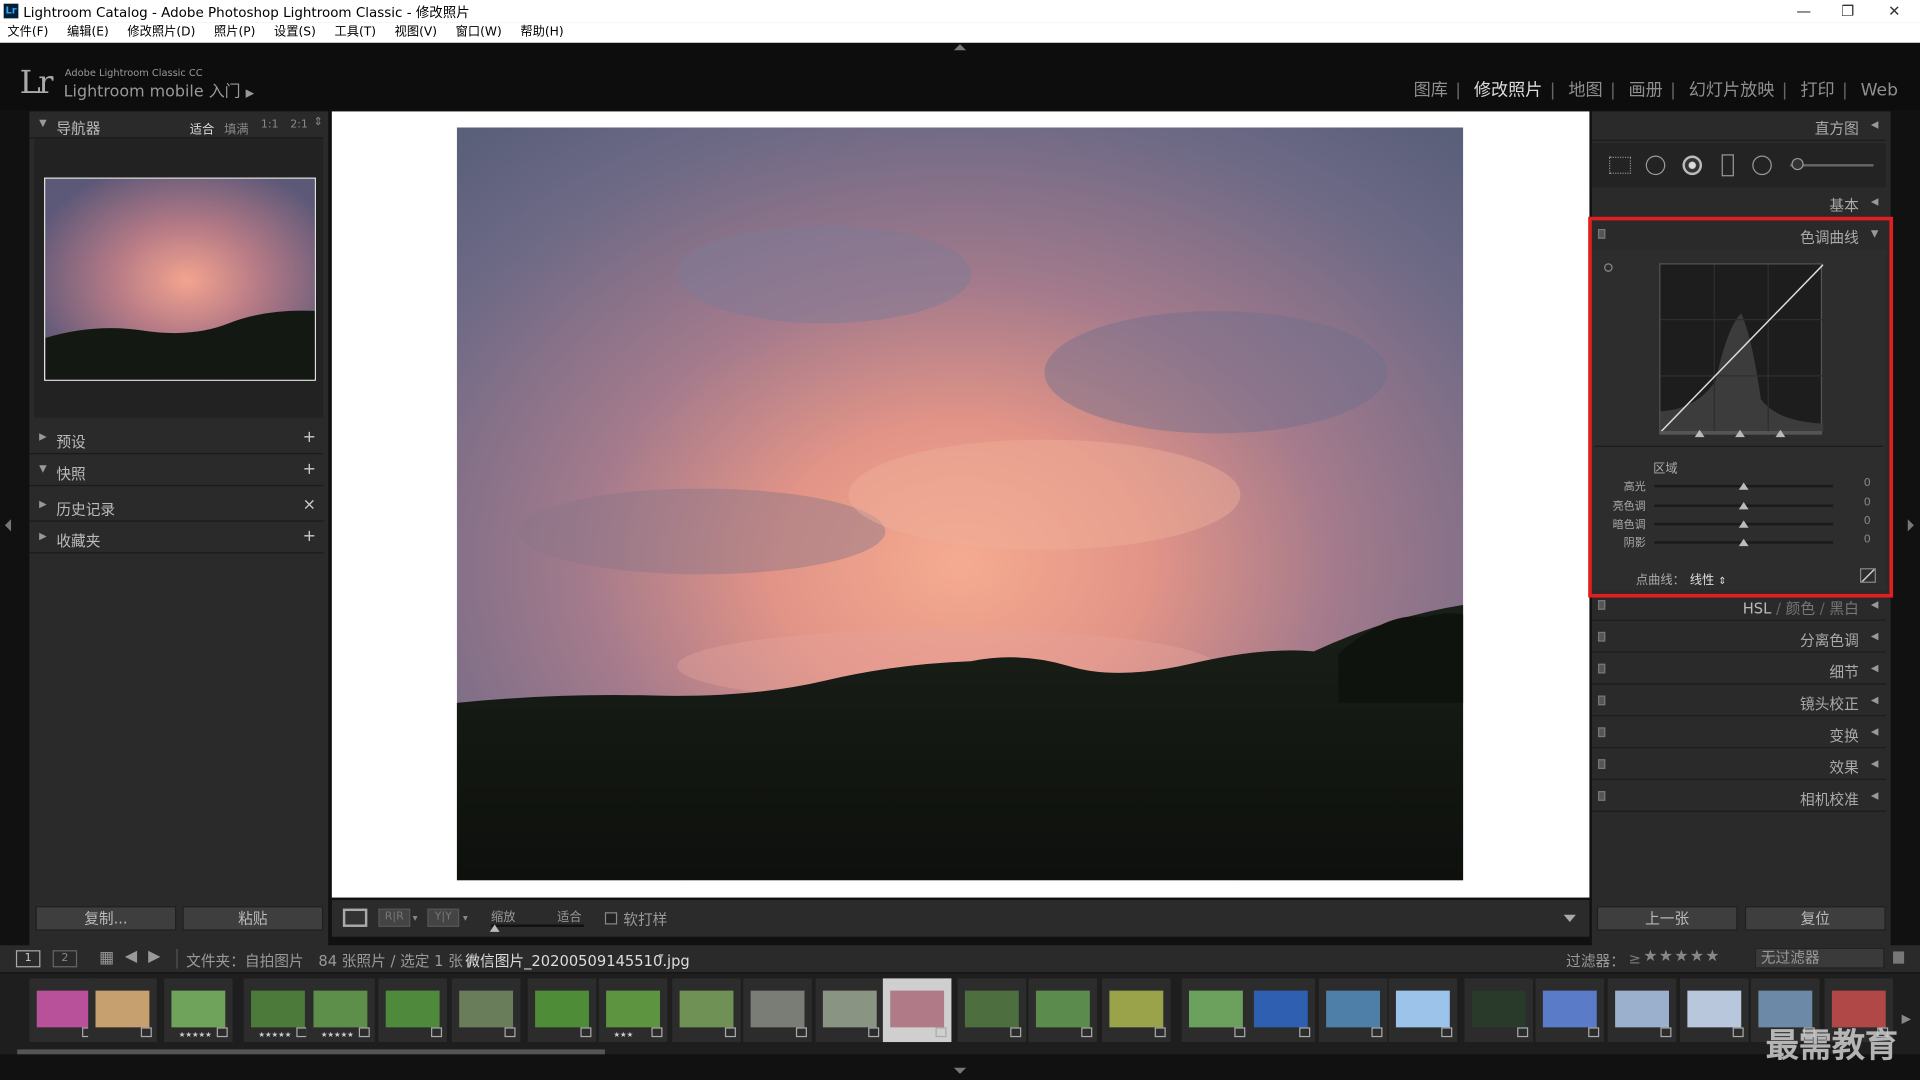  I want to click on module-book: 画册, so click(1646, 91).